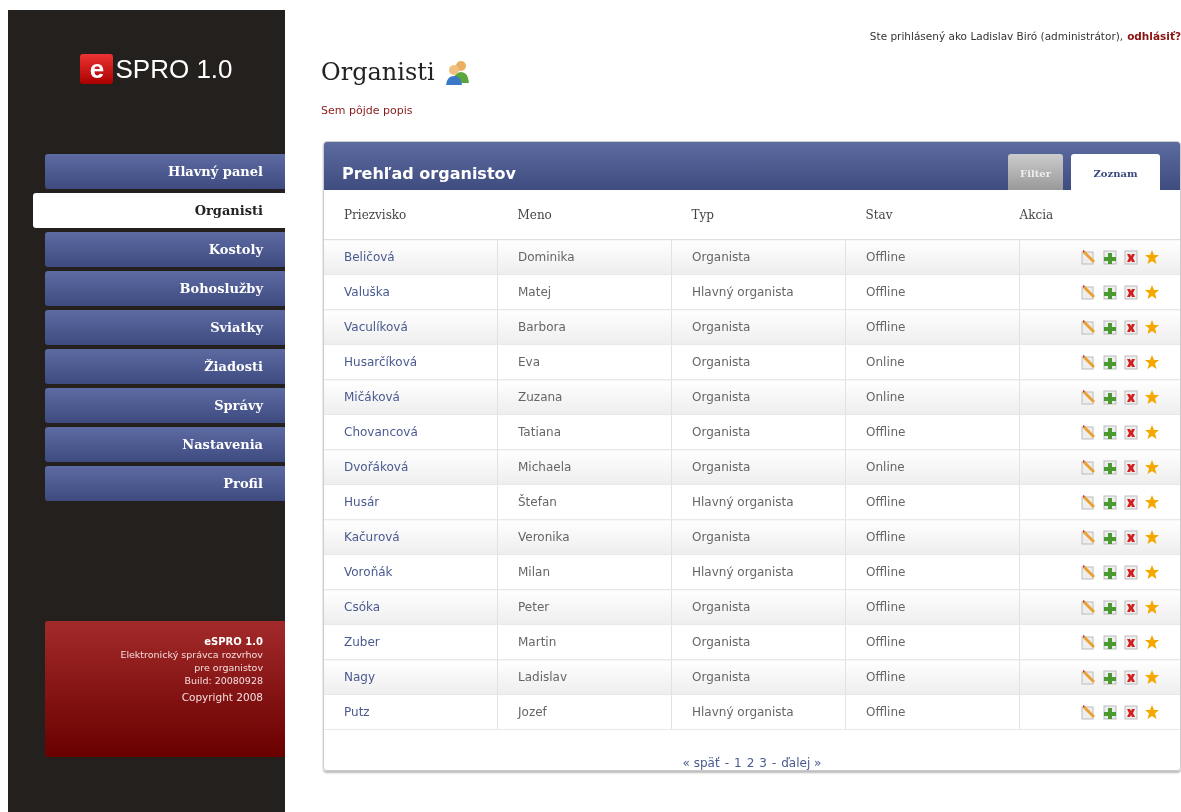 The image size is (1181, 812). Describe the element at coordinates (165, 249) in the screenshot. I see `menu-item: Kostoly` at that location.